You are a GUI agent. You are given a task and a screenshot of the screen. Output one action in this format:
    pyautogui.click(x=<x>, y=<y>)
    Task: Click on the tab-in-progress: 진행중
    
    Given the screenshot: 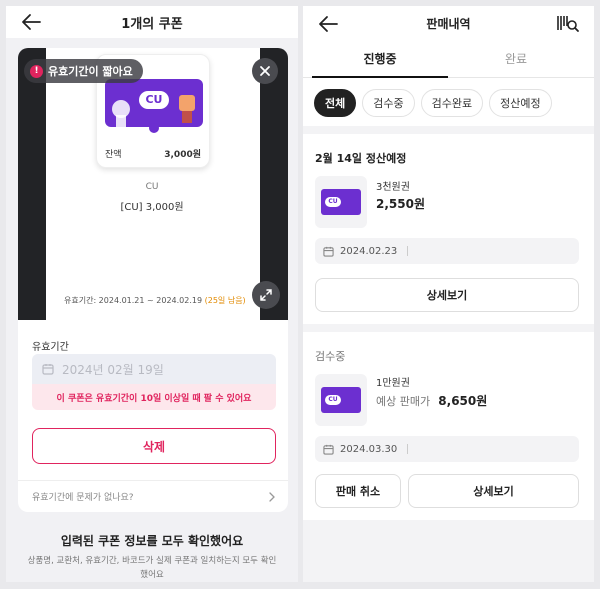 What is the action you would take?
    pyautogui.click(x=380, y=61)
    